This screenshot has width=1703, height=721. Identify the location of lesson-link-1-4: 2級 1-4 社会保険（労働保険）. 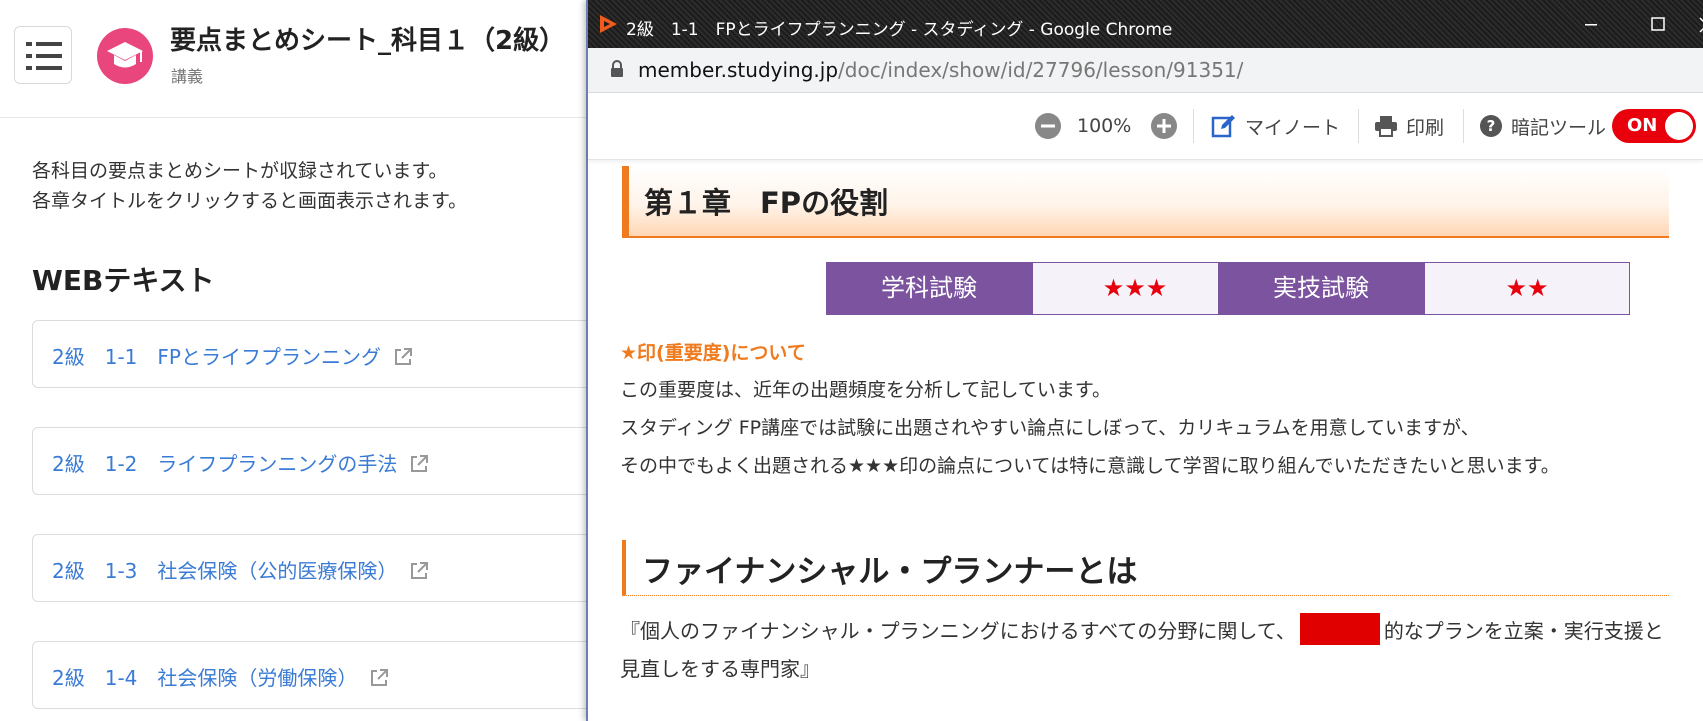
(332, 675).